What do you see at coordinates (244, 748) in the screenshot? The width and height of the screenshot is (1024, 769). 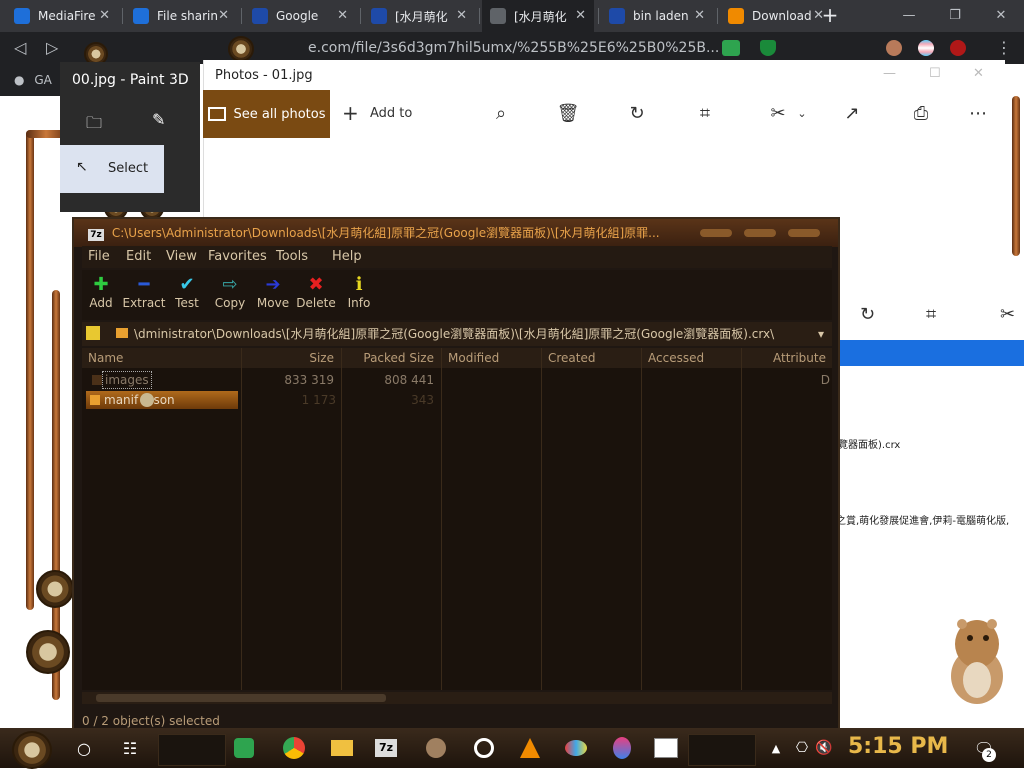 I see `evernote-icon` at bounding box center [244, 748].